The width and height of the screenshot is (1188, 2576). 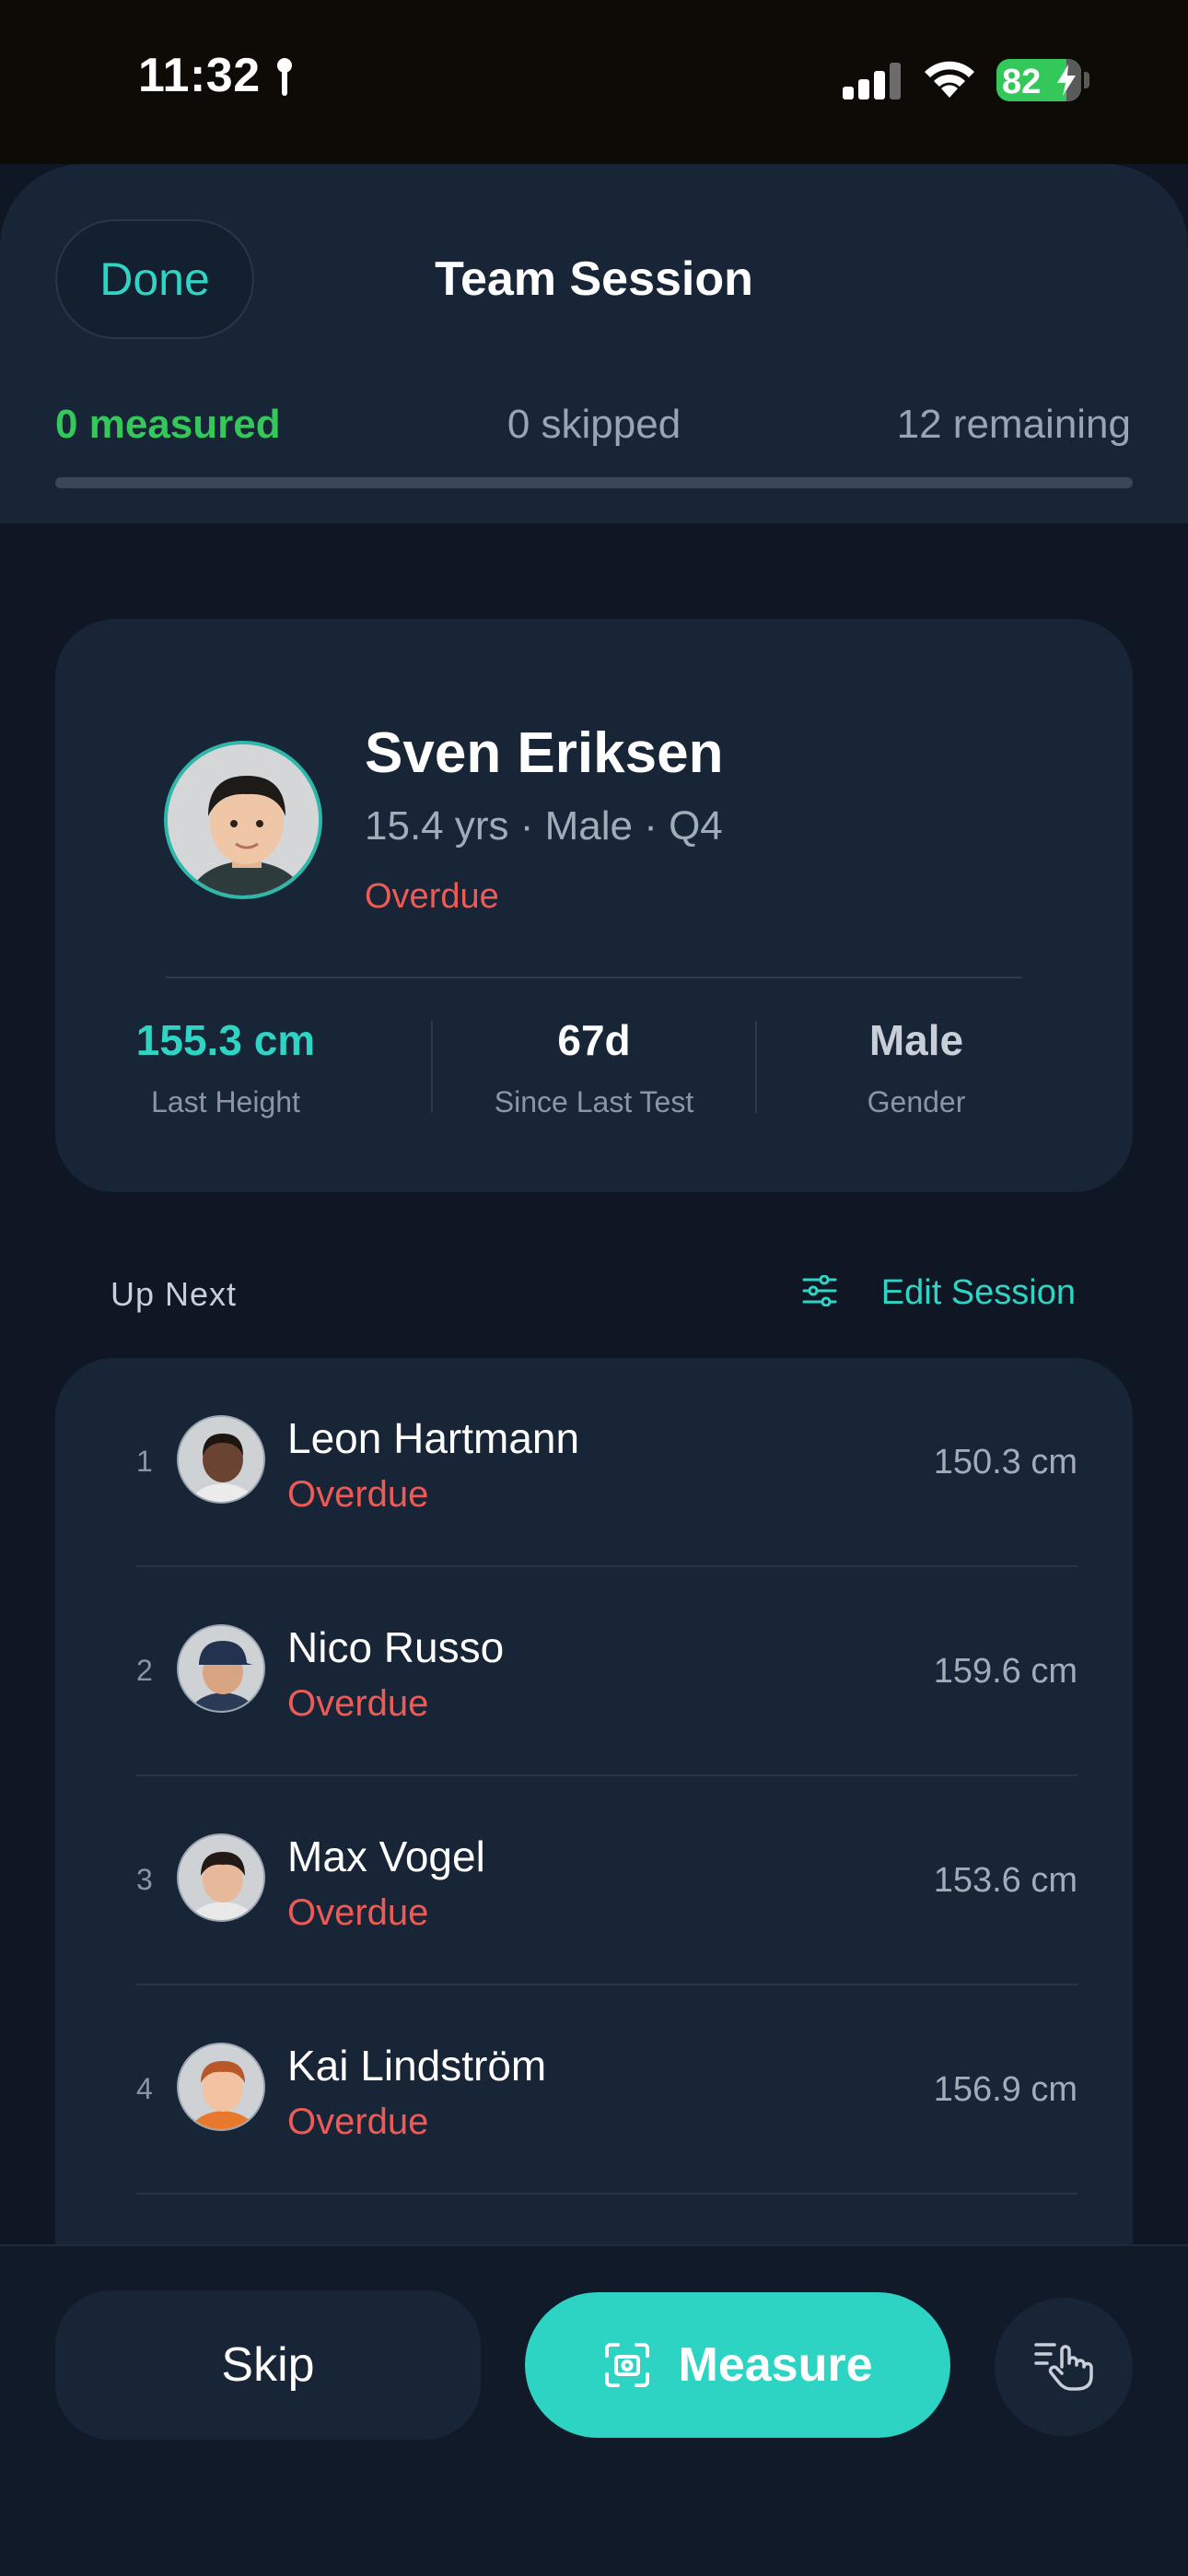 I want to click on metric-label: Since Last Test, so click(x=594, y=1101).